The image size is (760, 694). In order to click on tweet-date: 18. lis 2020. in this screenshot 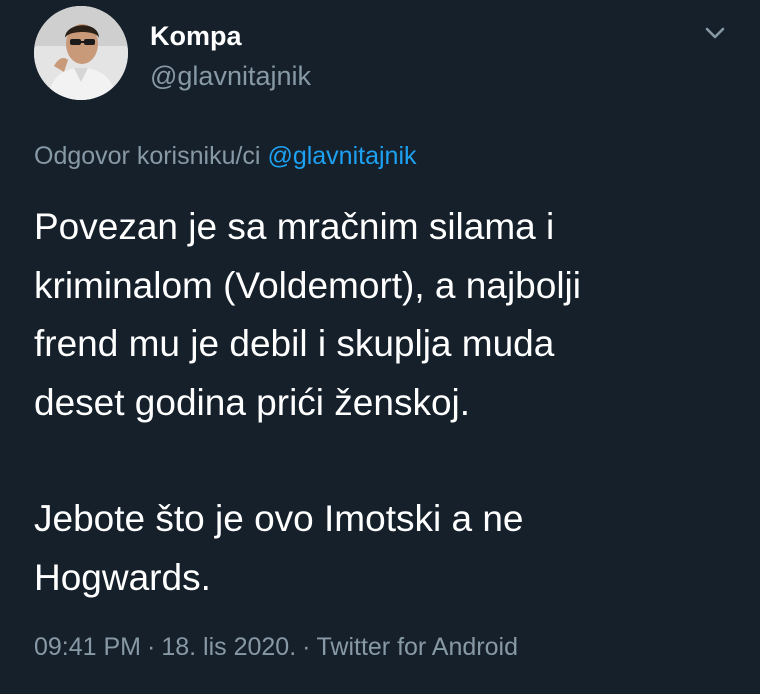, I will do `click(228, 647)`.